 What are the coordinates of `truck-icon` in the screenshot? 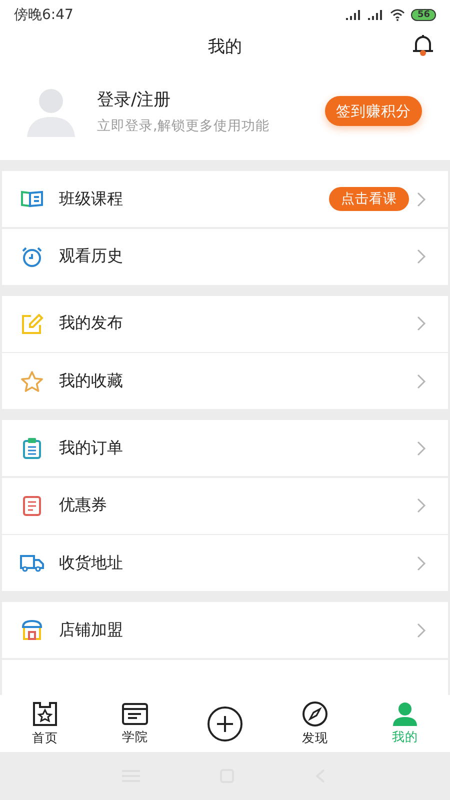 It's located at (32, 563).